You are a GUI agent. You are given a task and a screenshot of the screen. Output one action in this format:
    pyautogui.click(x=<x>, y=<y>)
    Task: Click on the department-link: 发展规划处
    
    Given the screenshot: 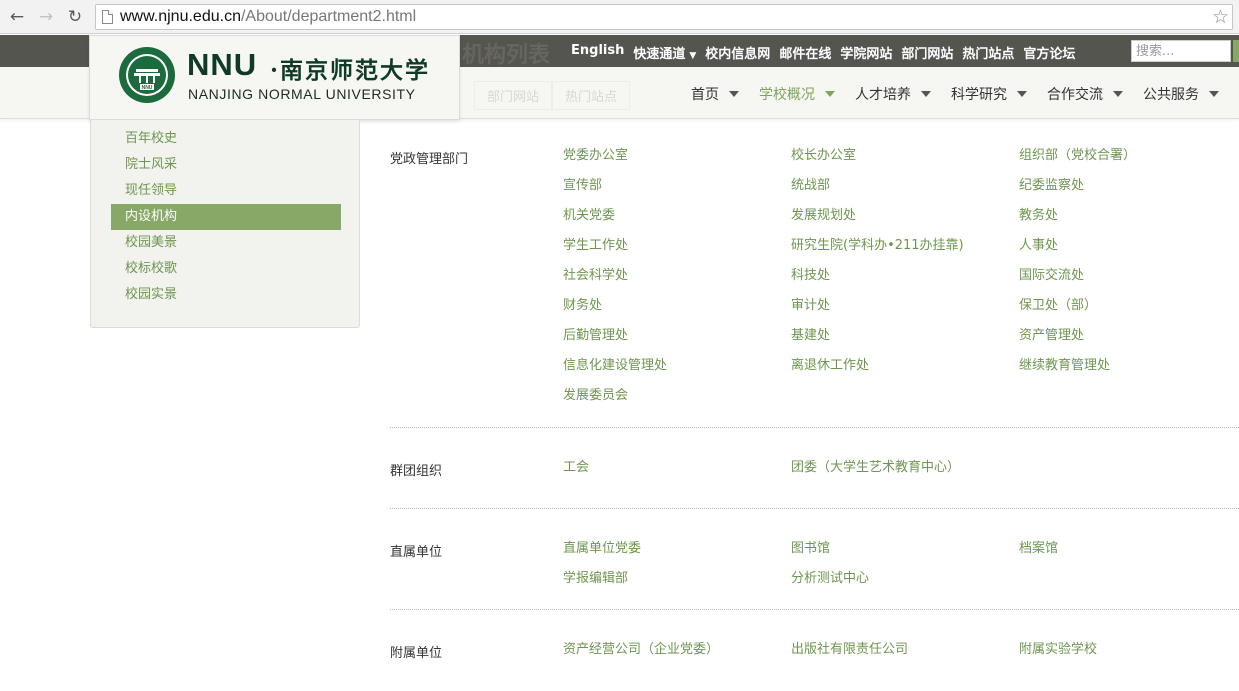 What is the action you would take?
    pyautogui.click(x=905, y=219)
    